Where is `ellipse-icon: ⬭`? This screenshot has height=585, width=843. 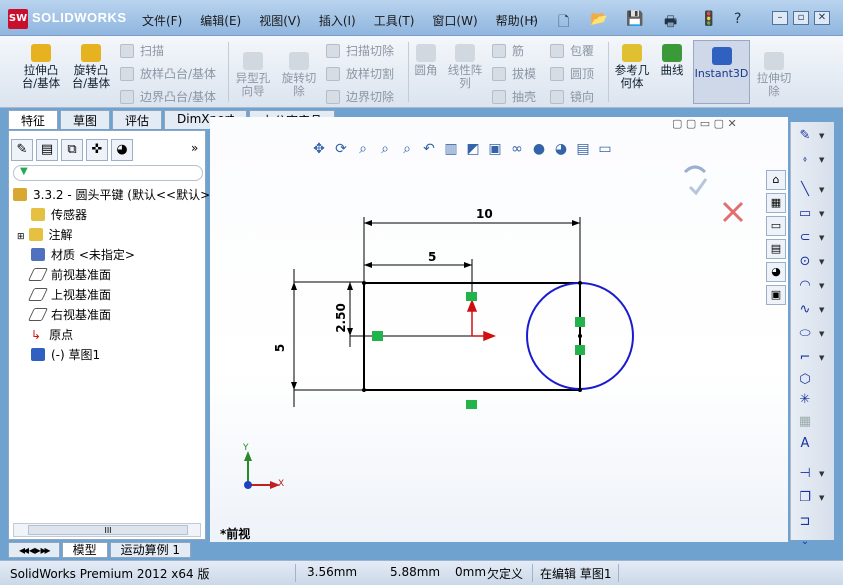
ellipse-icon: ⬭ is located at coordinates (805, 334).